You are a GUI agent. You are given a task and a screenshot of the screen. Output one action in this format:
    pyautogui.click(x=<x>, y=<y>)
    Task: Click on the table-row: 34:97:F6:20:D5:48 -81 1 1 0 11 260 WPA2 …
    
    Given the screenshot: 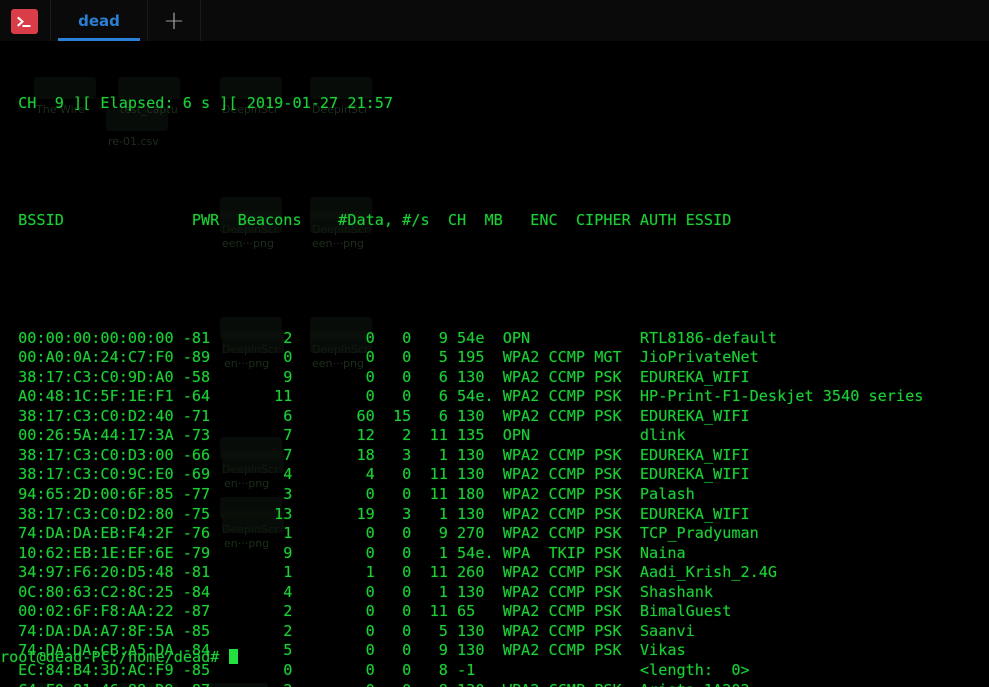 What is the action you would take?
    pyautogui.click(x=393, y=572)
    